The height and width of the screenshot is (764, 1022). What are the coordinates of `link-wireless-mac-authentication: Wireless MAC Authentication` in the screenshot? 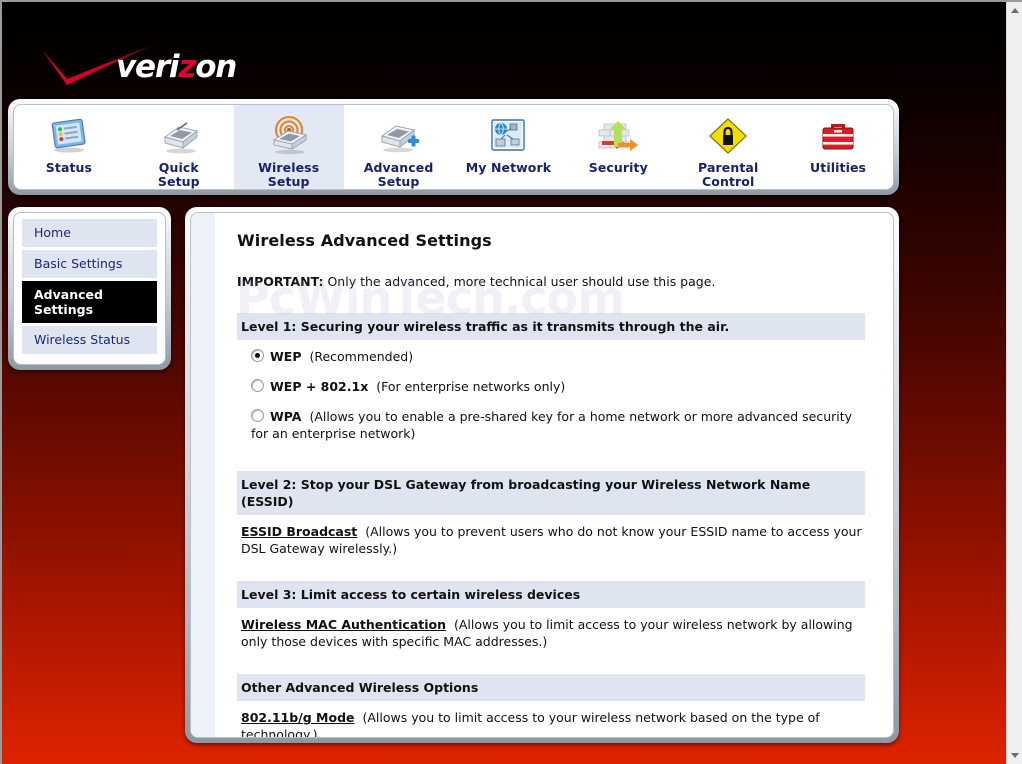 It's located at (343, 624).